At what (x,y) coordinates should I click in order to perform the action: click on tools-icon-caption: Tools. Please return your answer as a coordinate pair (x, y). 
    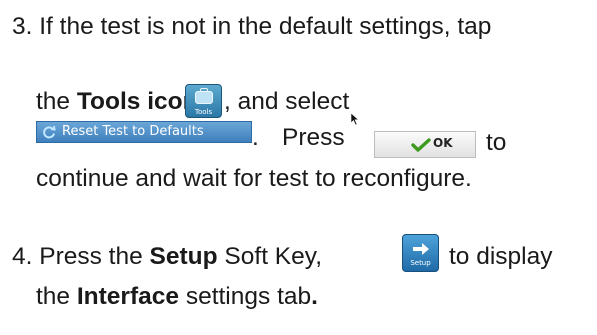
    Looking at the image, I should click on (203, 112).